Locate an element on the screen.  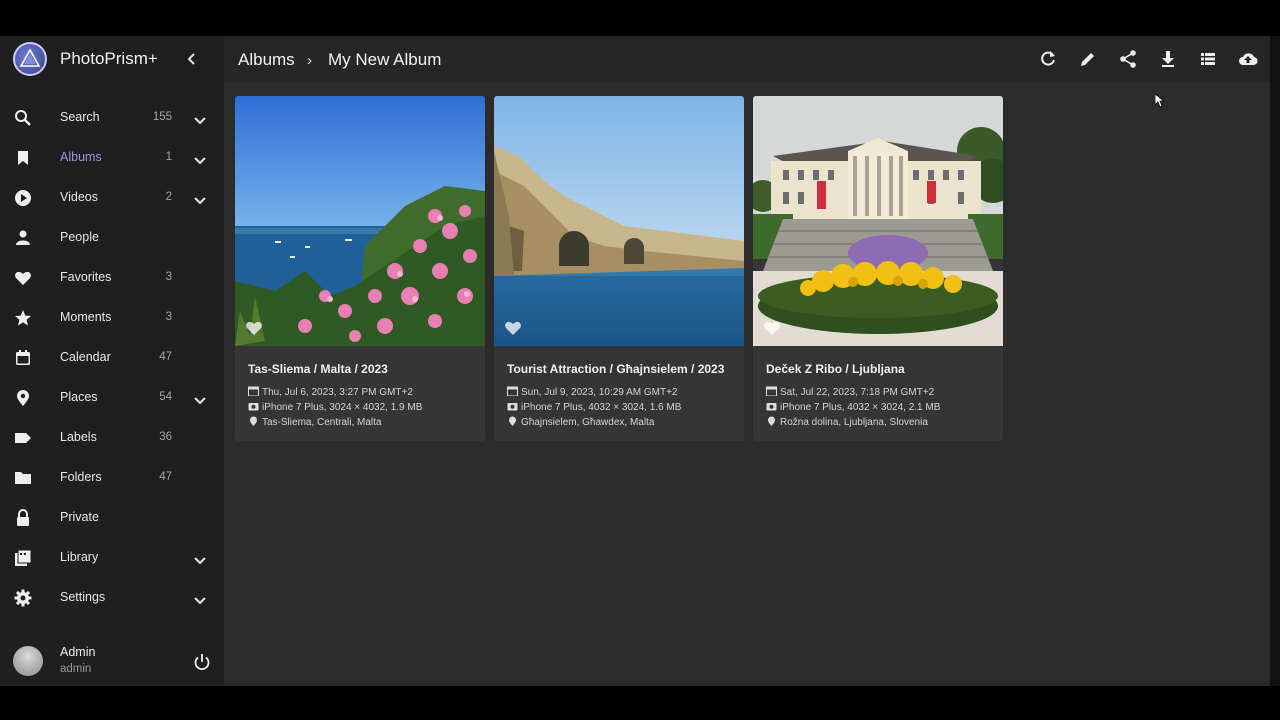
share-icon is located at coordinates (1128, 59).